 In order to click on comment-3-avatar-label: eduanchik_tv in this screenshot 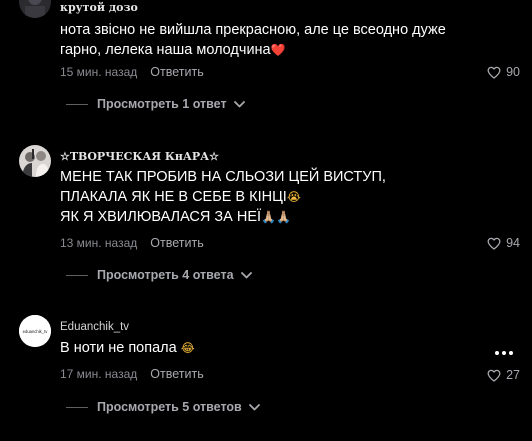, I will do `click(36, 331)`.